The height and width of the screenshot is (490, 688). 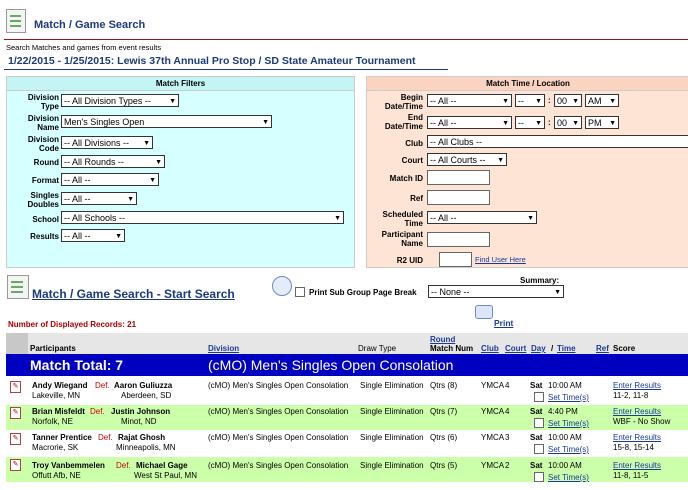 What do you see at coordinates (43, 123) in the screenshot?
I see `division-name-label: Division Name` at bounding box center [43, 123].